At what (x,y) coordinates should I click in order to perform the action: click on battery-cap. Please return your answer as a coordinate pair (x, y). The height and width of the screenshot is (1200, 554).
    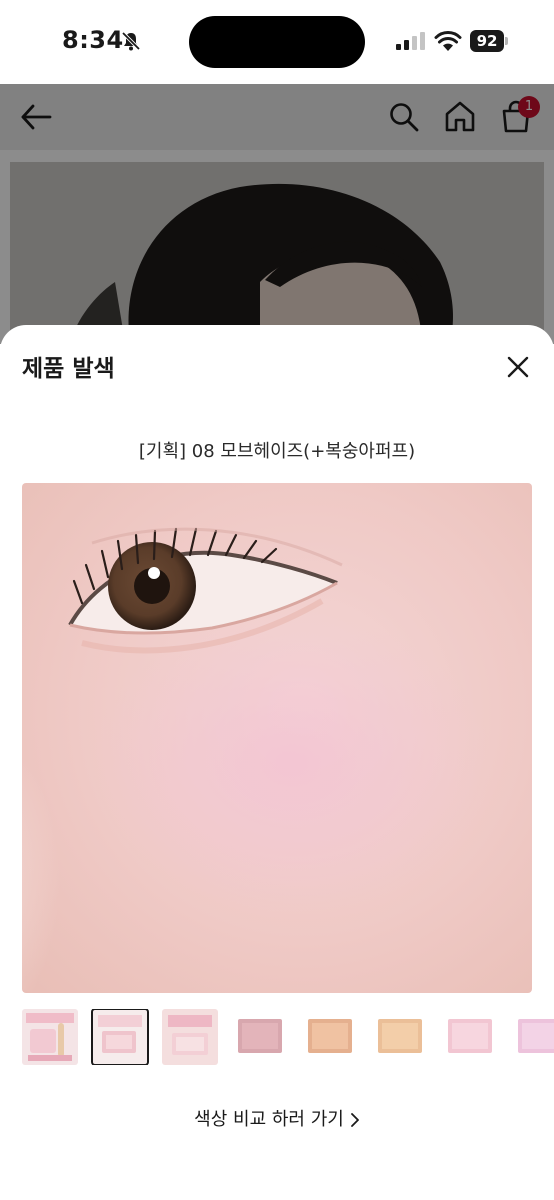
    Looking at the image, I should click on (506, 41).